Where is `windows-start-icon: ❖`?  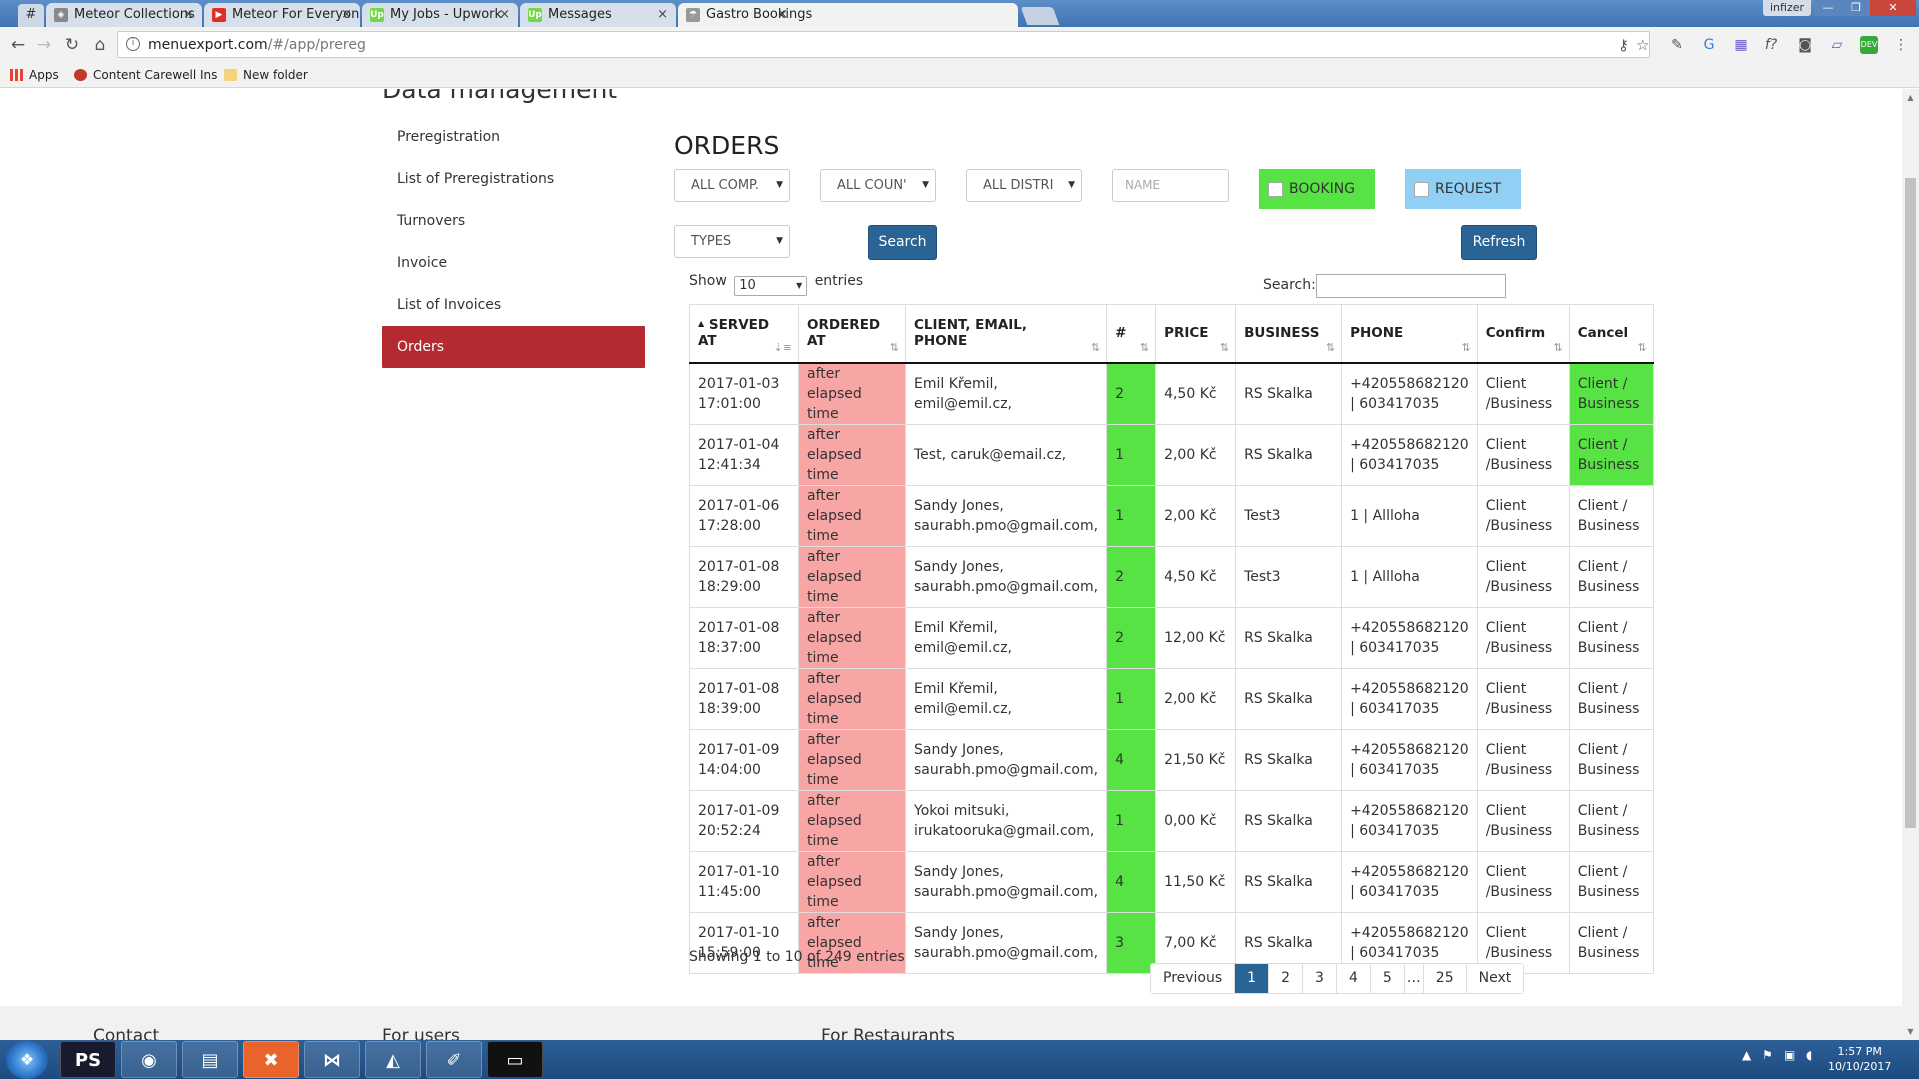
windows-start-icon: ❖ is located at coordinates (27, 1060).